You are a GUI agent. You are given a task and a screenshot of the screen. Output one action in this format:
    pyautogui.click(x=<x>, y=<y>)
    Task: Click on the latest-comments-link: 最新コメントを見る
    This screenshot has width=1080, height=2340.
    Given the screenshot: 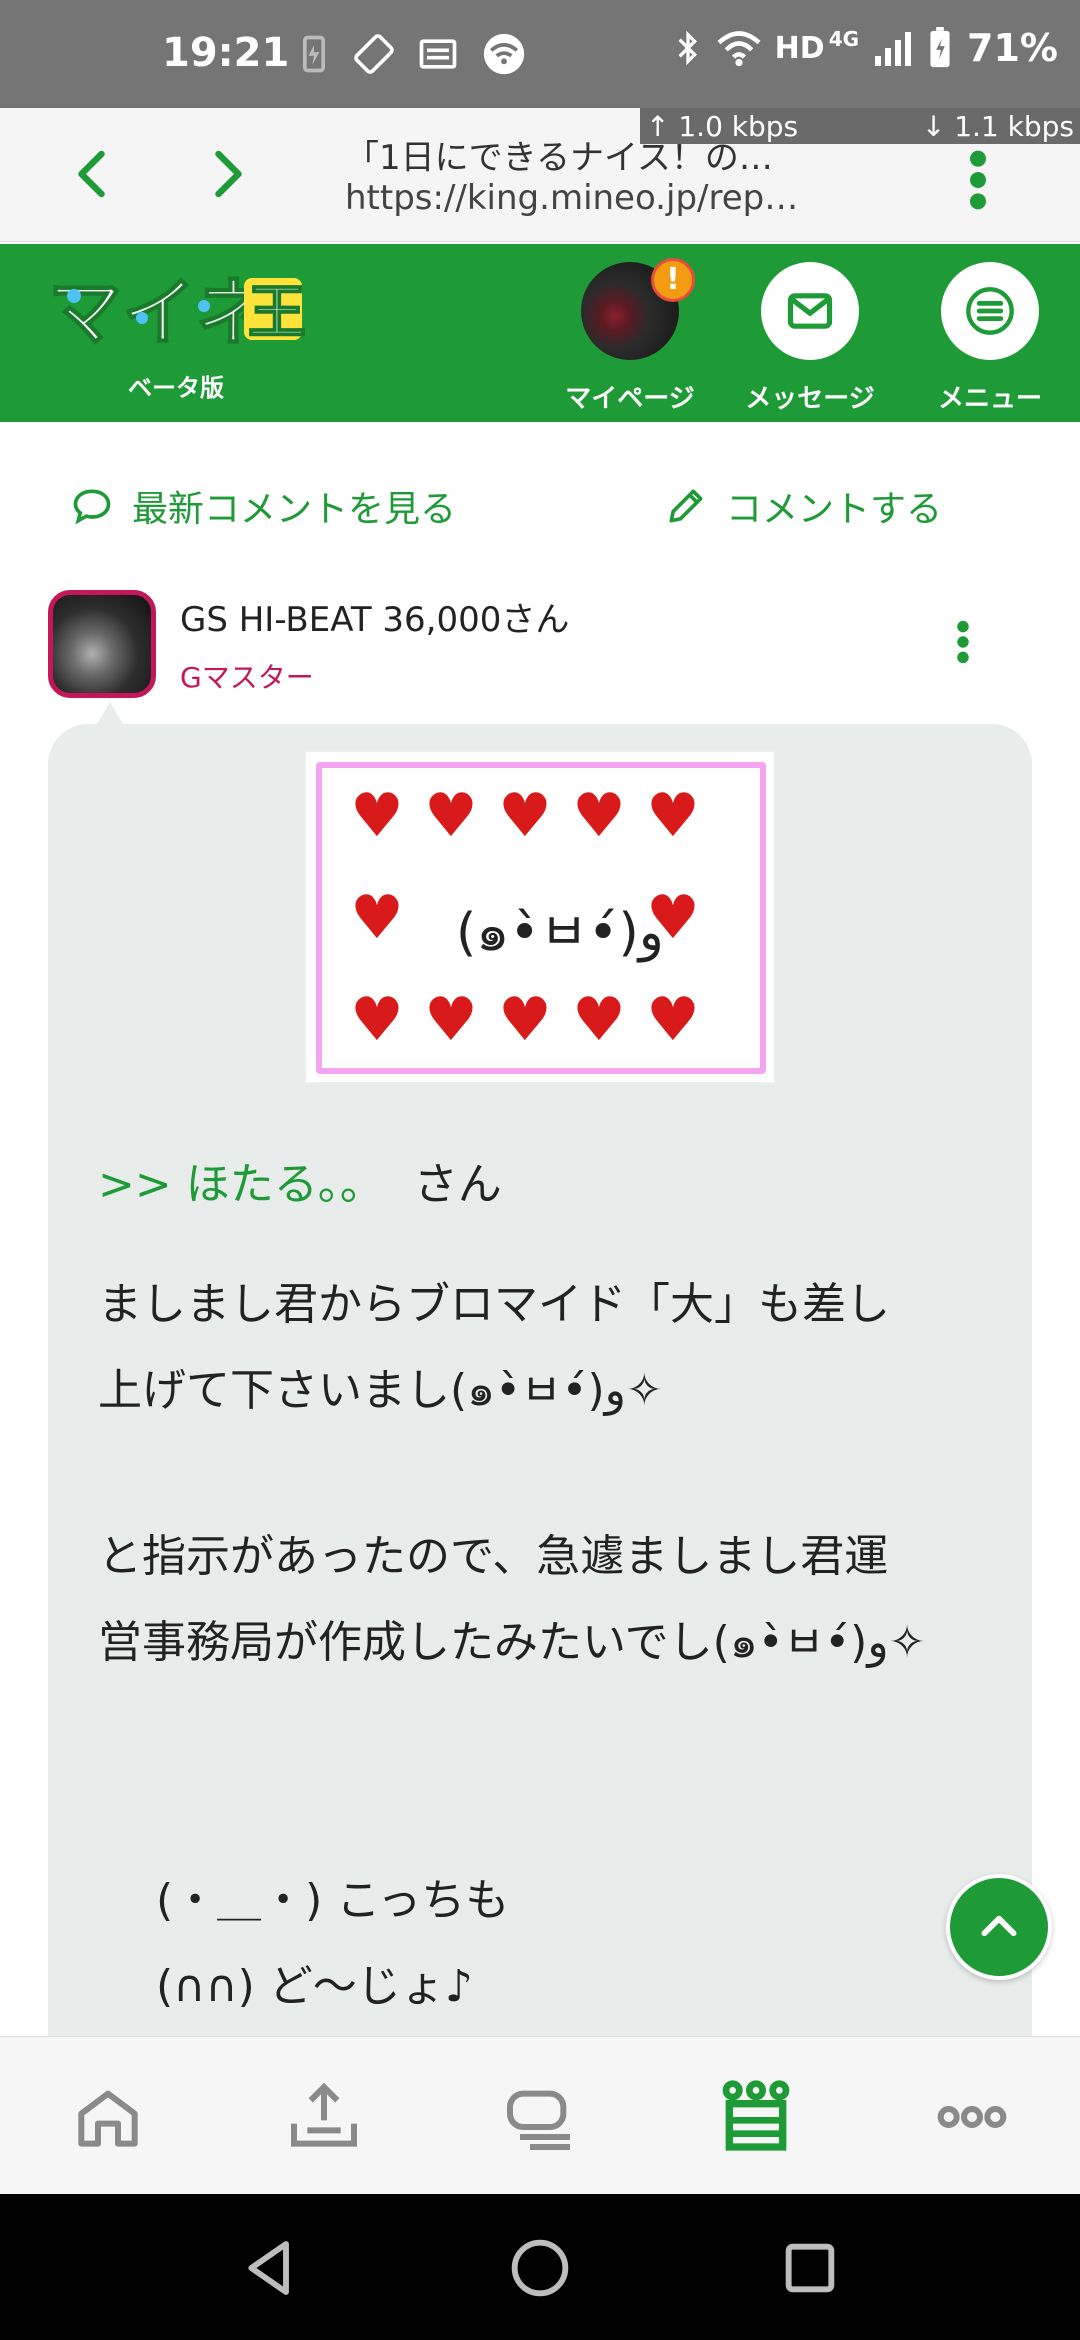 What is the action you would take?
    pyautogui.click(x=263, y=506)
    